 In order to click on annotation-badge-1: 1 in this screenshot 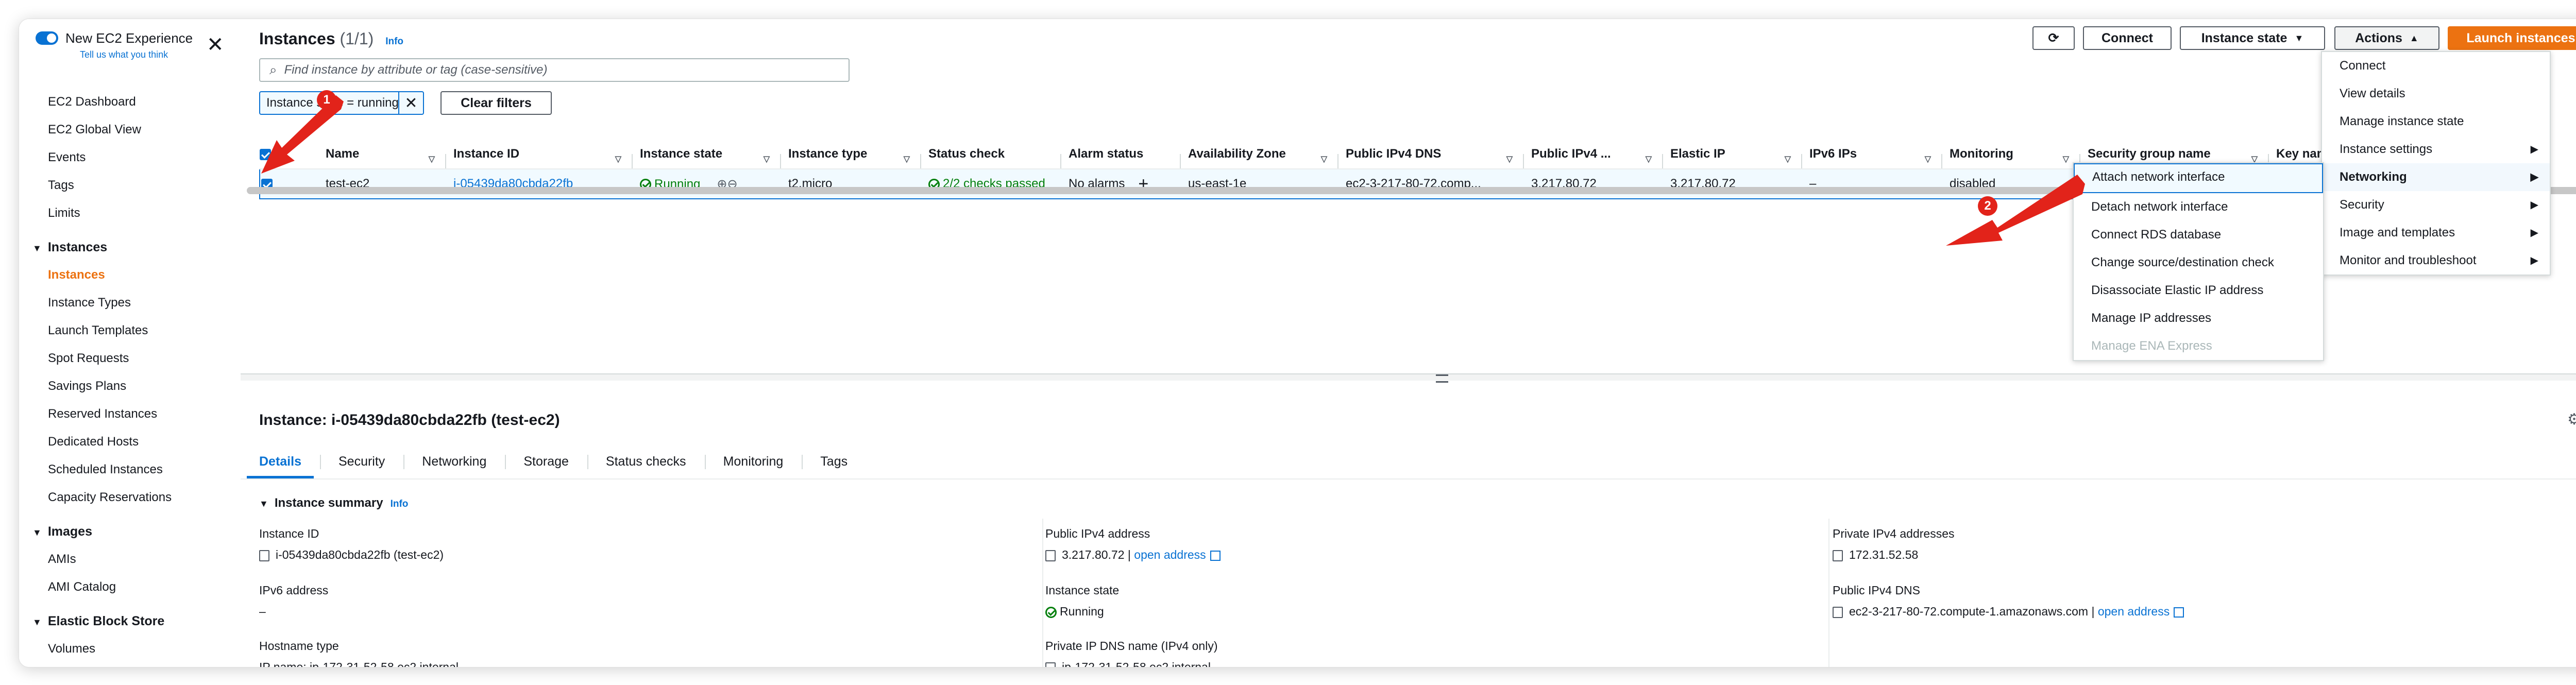, I will do `click(326, 100)`.